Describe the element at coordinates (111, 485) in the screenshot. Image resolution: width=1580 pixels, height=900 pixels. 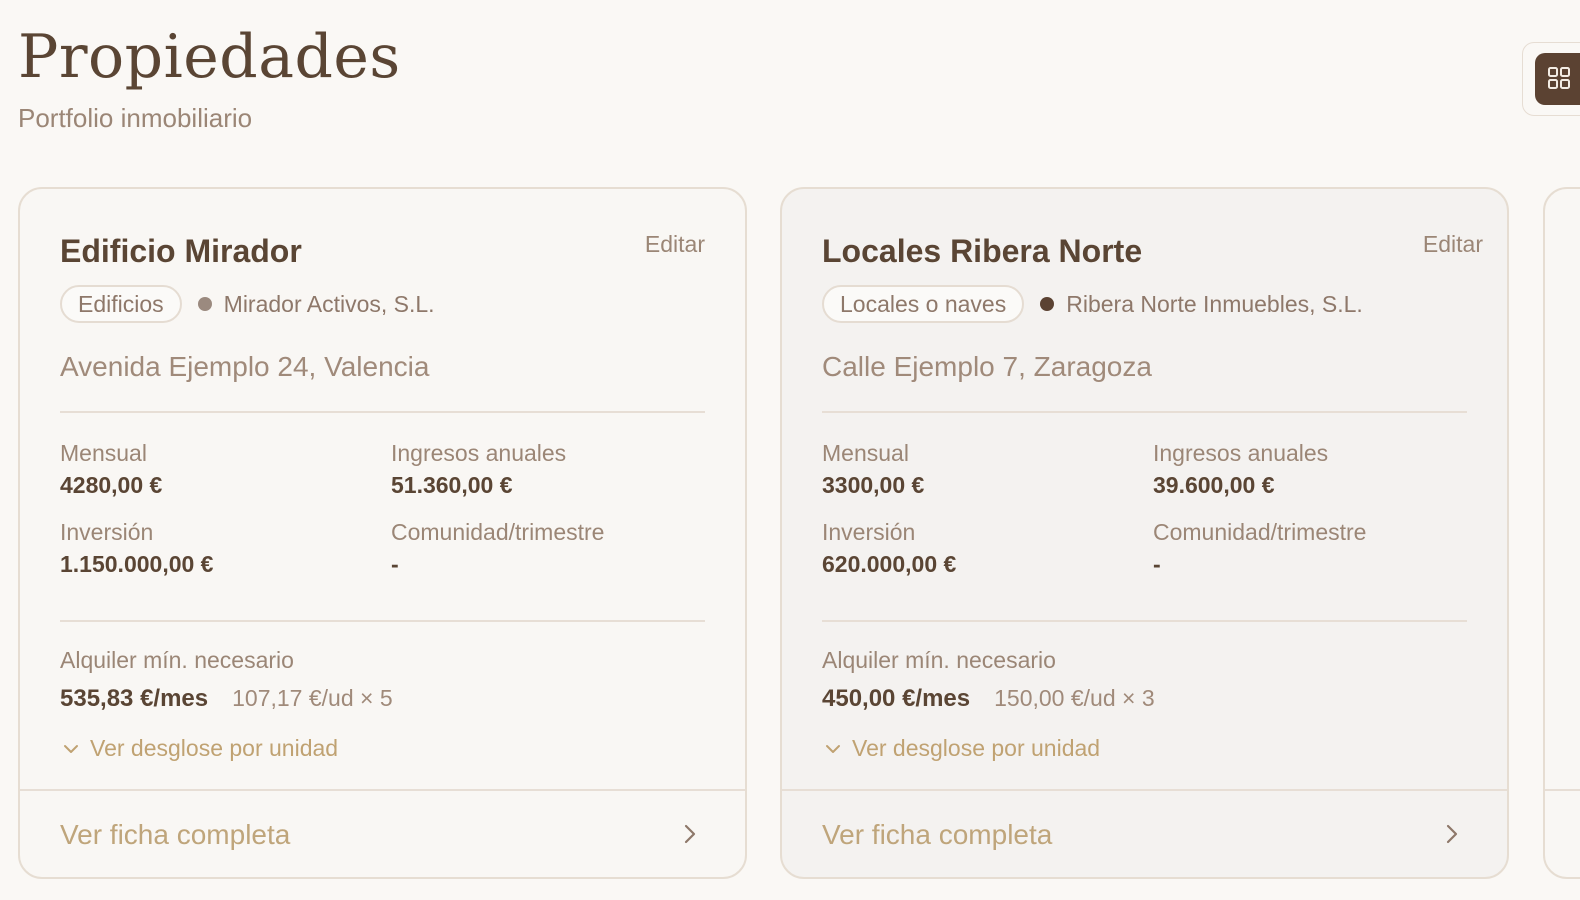
I see `stat-value: 4280,00 €` at that location.